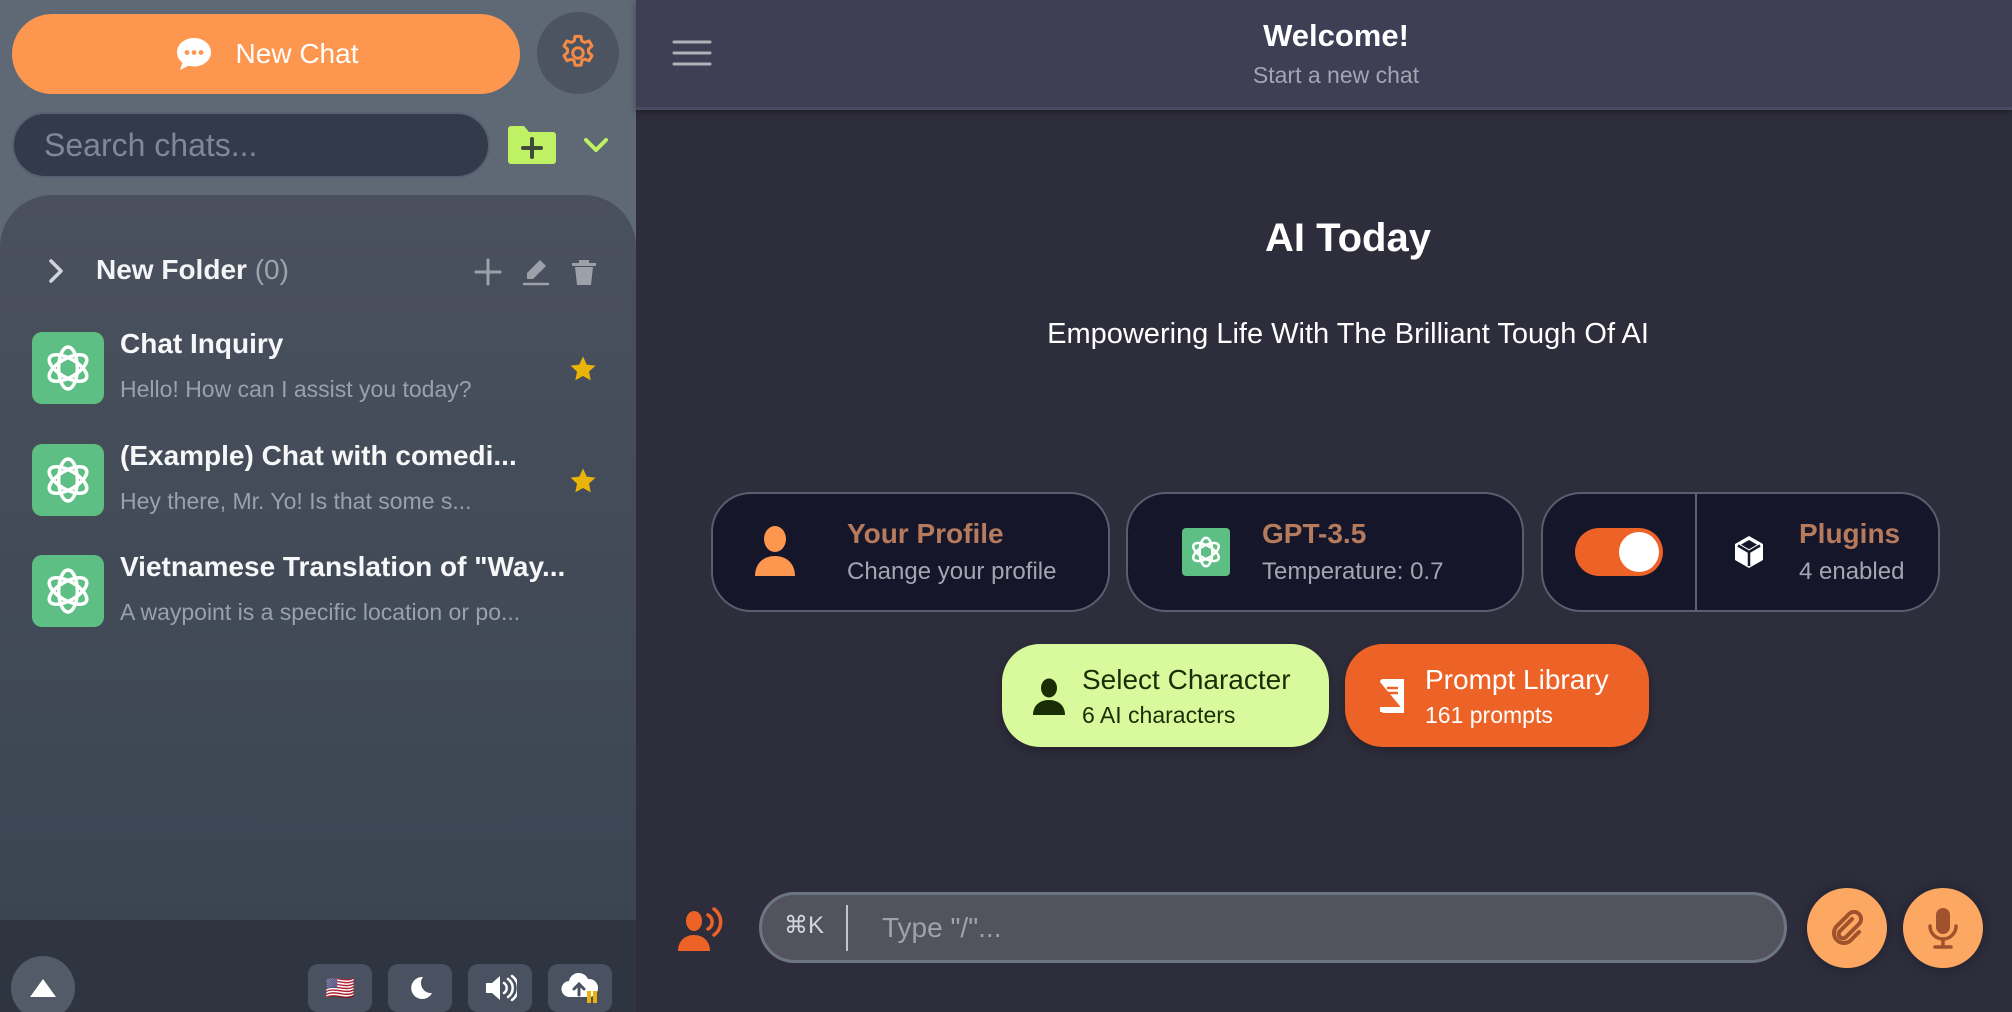  What do you see at coordinates (43, 988) in the screenshot?
I see `triangle-up-icon` at bounding box center [43, 988].